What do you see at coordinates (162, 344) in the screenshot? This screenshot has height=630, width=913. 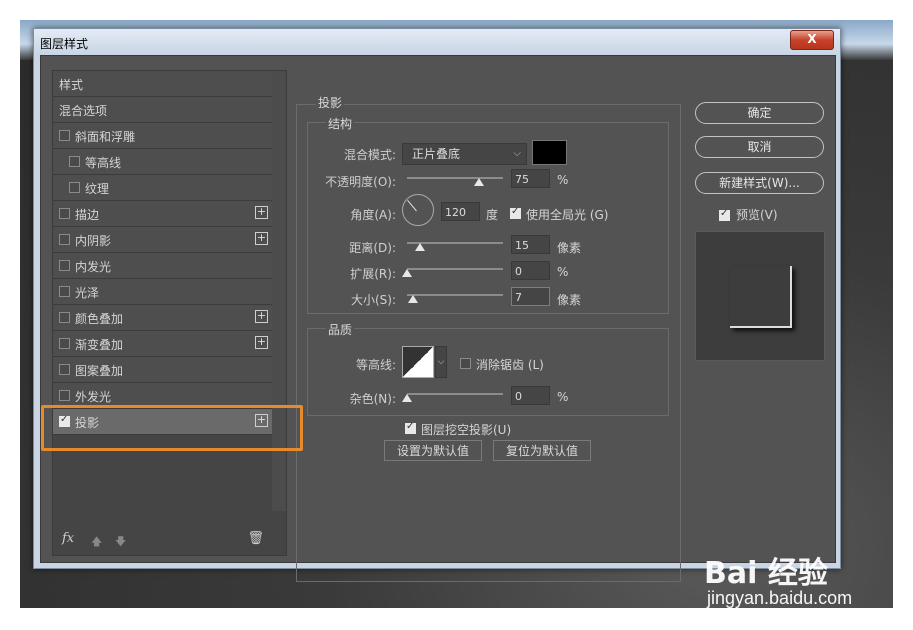 I see `style-item-10: 渐变叠加 +` at bounding box center [162, 344].